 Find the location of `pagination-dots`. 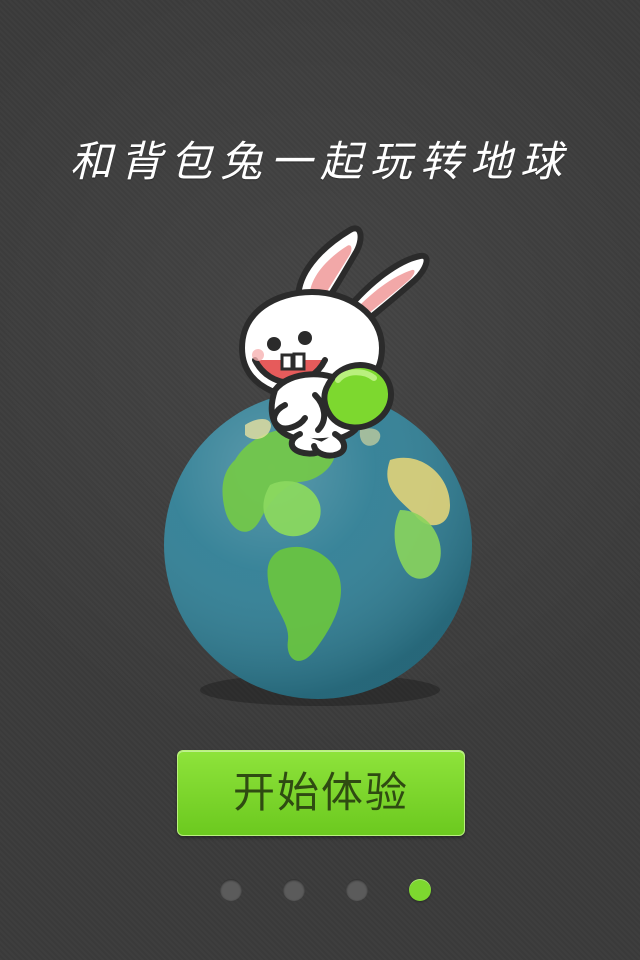

pagination-dots is located at coordinates (330, 891).